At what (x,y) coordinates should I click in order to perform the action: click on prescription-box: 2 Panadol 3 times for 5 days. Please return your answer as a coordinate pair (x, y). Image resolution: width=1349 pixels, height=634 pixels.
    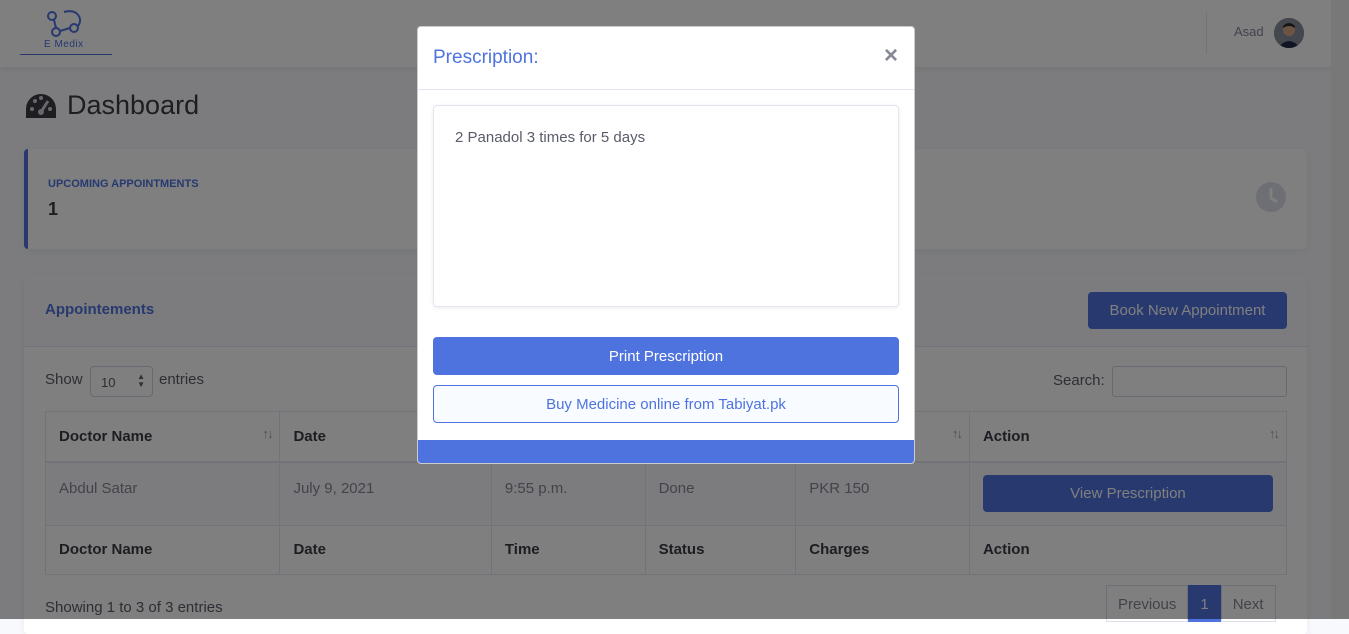
    Looking at the image, I should click on (666, 206).